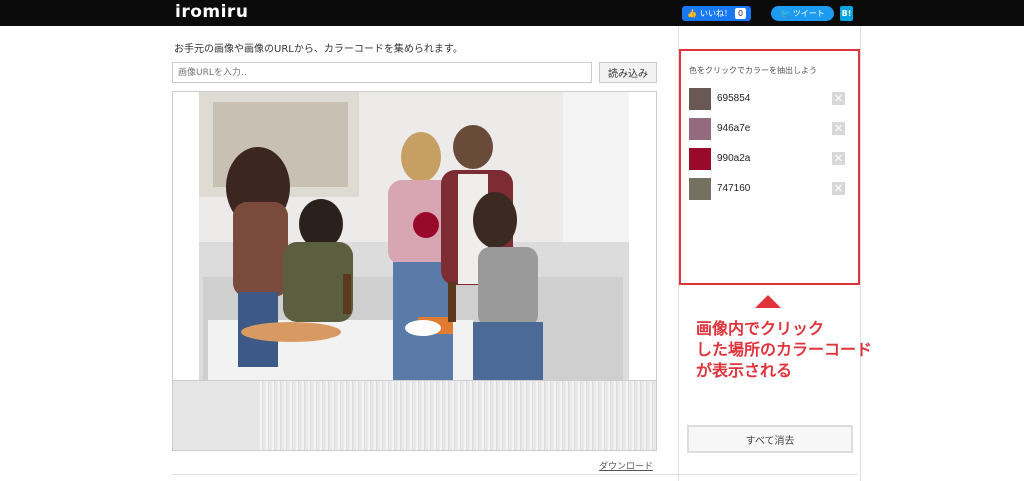 The width and height of the screenshot is (1024, 481). I want to click on tweet-button: 🐦 ツイート, so click(802, 13).